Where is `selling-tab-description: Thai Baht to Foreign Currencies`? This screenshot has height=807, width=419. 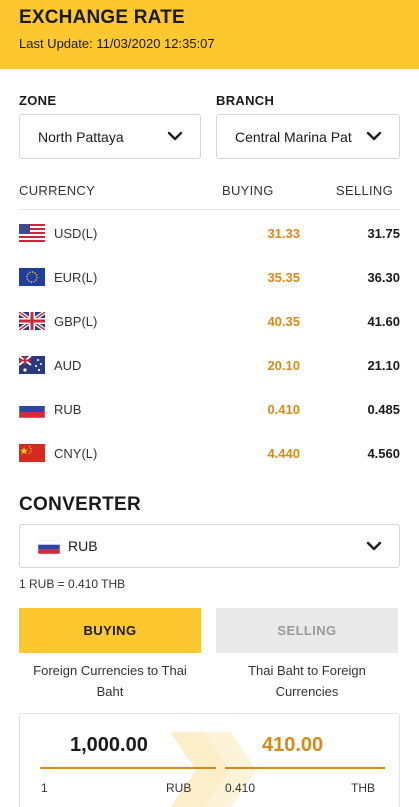 selling-tab-description: Thai Baht to Foreign Currencies is located at coordinates (307, 681).